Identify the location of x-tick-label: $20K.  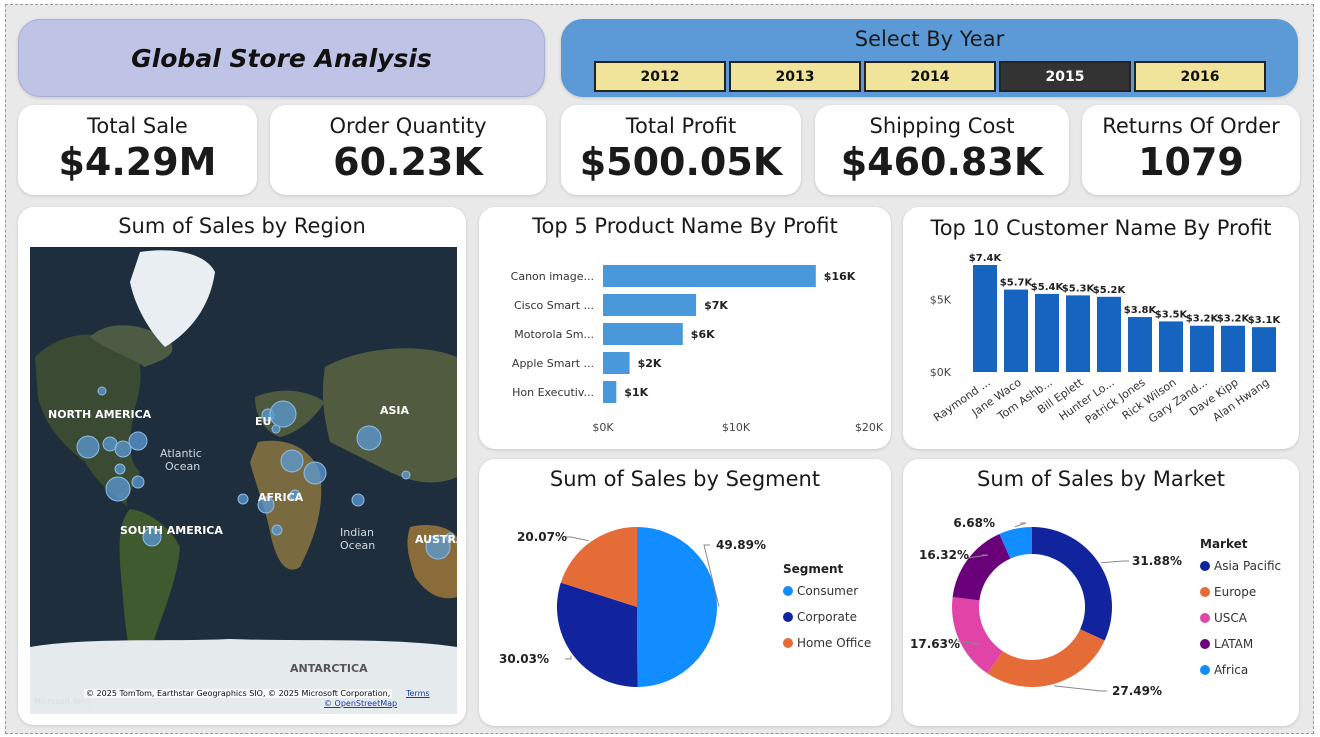
(869, 427).